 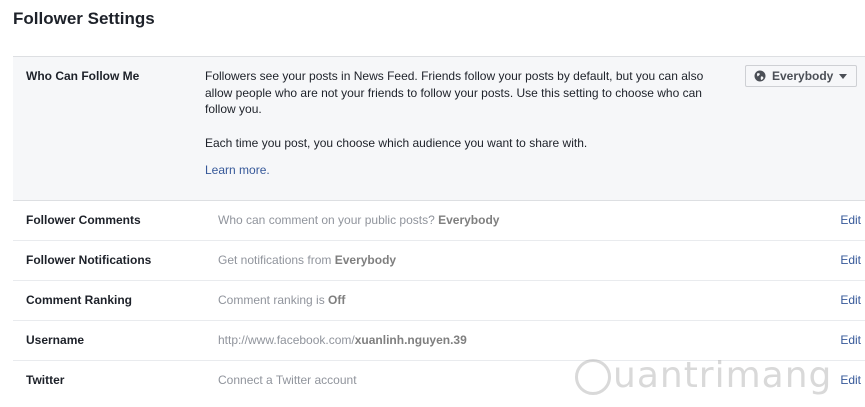 I want to click on setting-label: Follower Notifications, so click(x=89, y=260).